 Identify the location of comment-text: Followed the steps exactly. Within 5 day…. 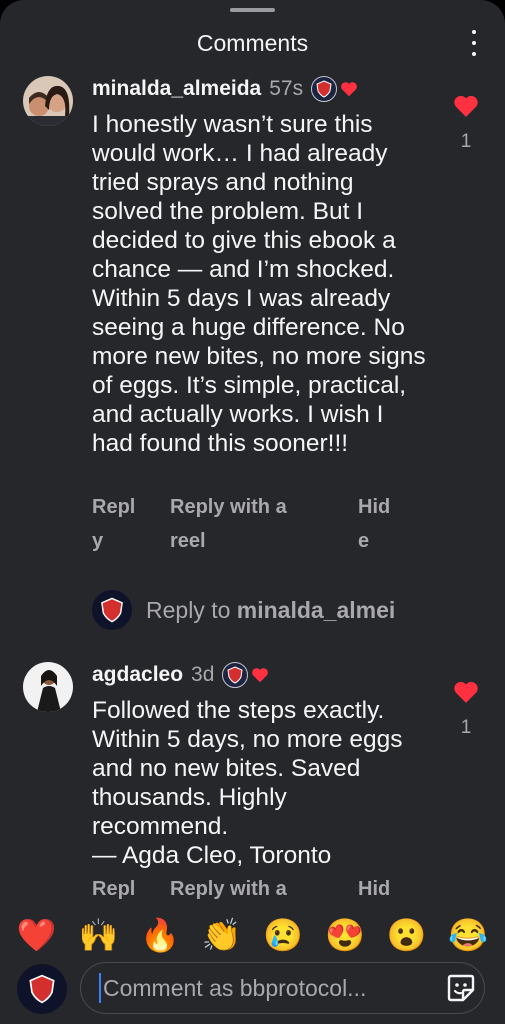
(247, 783).